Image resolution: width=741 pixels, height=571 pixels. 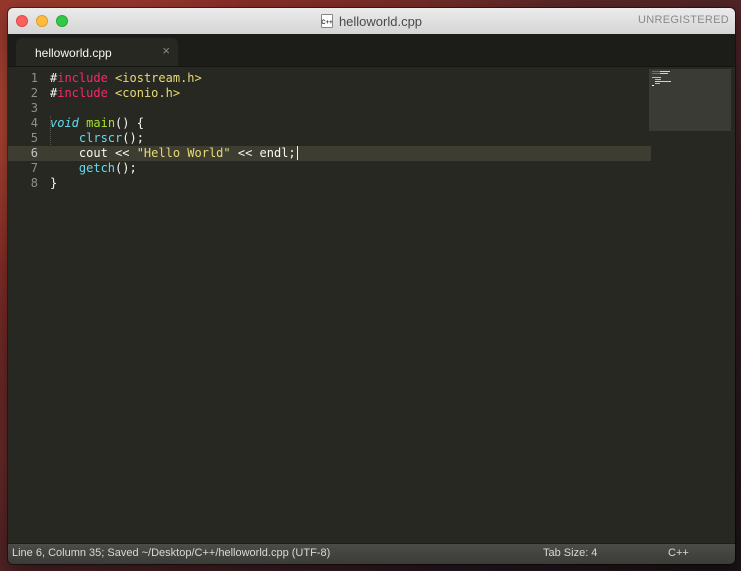 I want to click on tab-label: helloworld.cpp, so click(x=73, y=53).